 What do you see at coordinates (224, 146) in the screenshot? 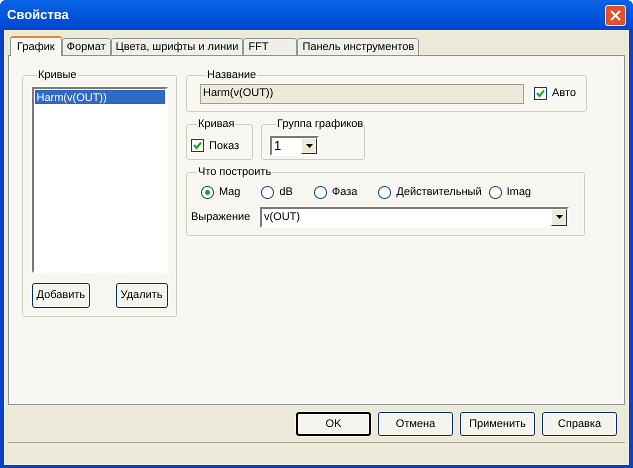
I see `checkbox-label: Показ` at bounding box center [224, 146].